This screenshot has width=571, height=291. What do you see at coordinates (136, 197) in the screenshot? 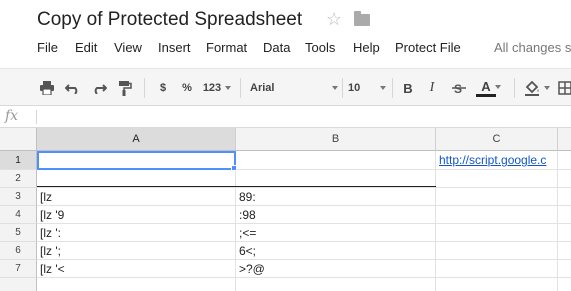
I see `cell-a3: [lz` at bounding box center [136, 197].